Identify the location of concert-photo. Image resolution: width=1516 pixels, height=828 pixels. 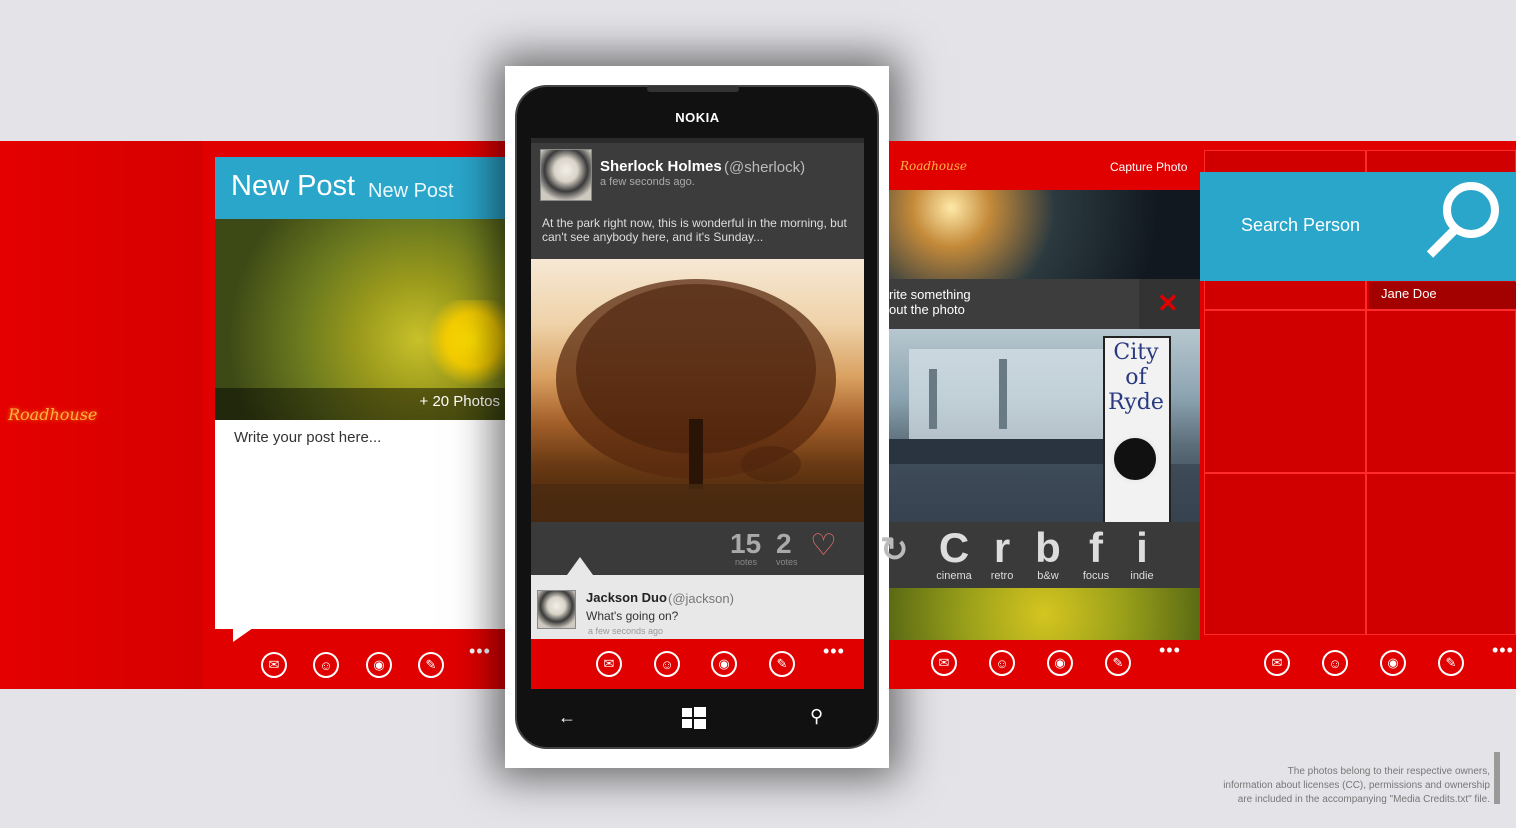
(1044, 234).